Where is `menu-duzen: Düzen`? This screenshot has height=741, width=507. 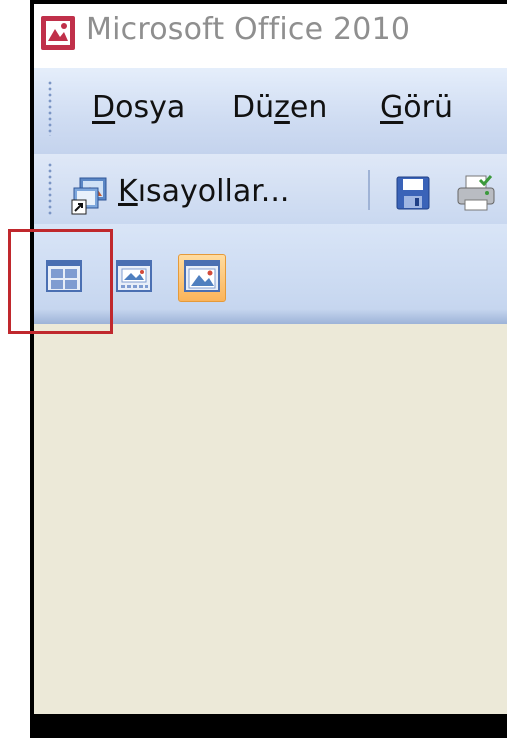
menu-duzen: Düzen is located at coordinates (279, 107).